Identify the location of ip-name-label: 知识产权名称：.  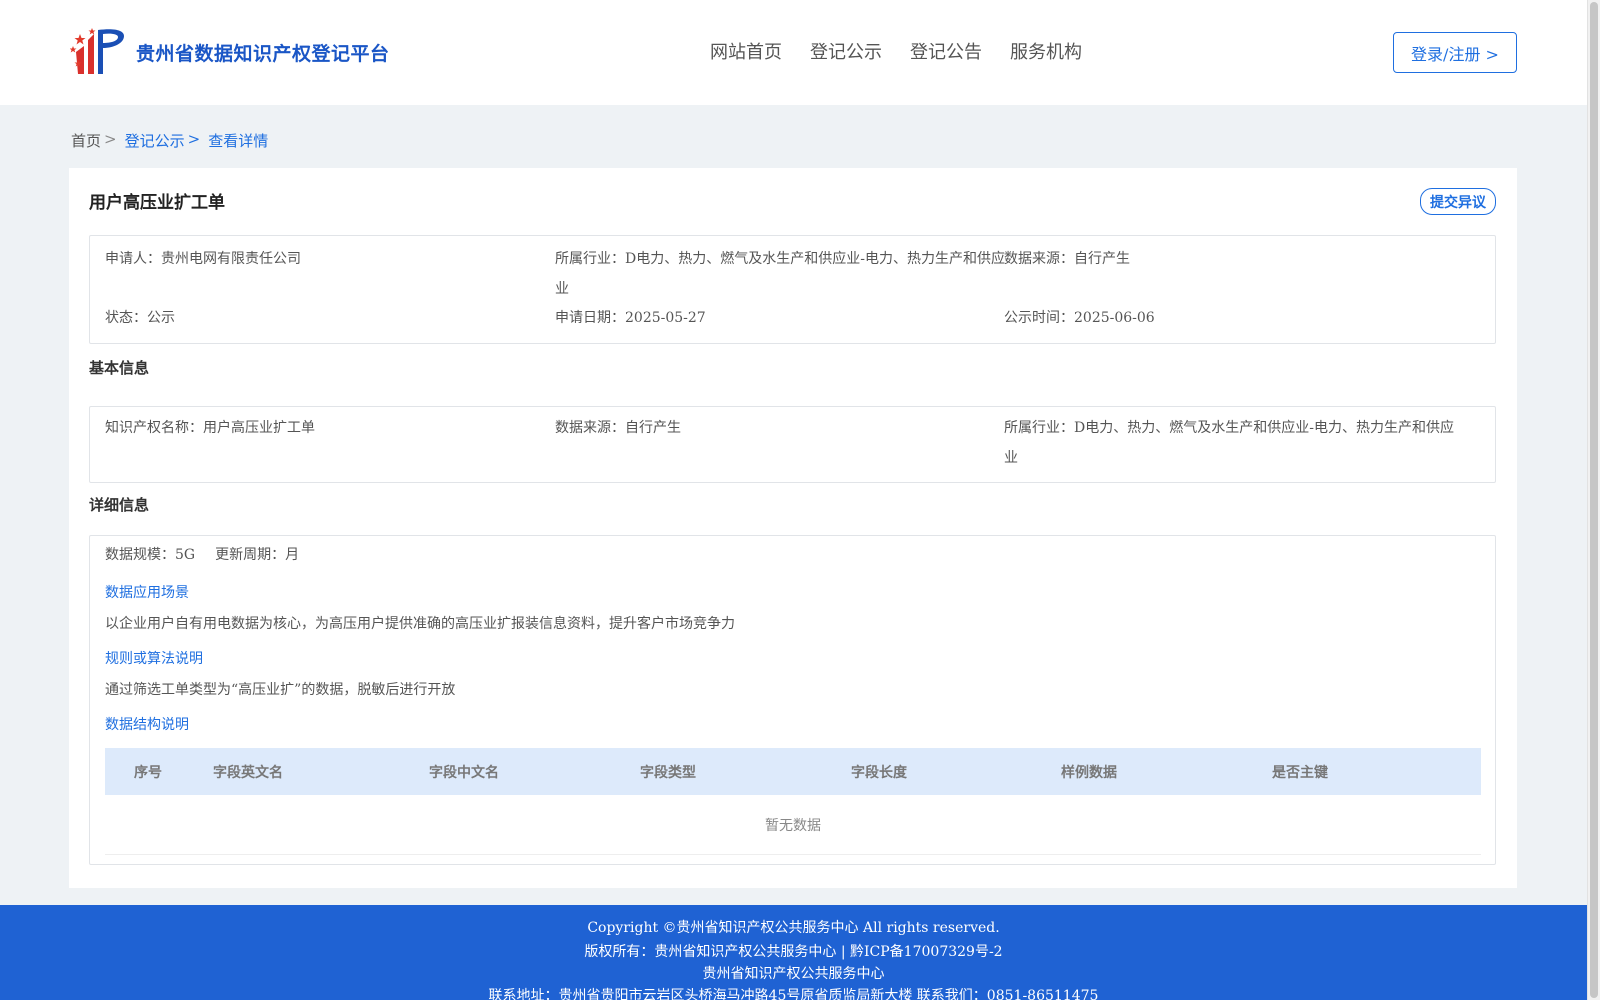
(154, 428).